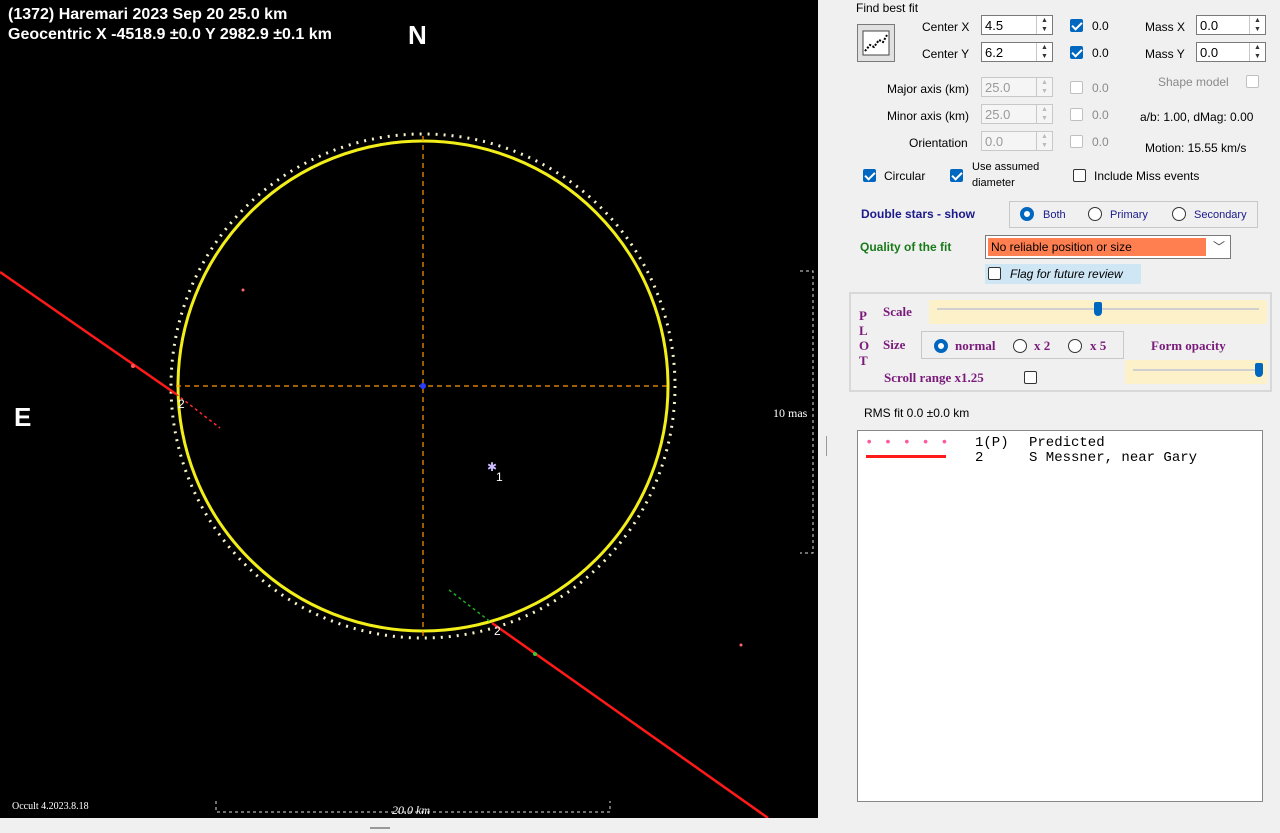 This screenshot has height=833, width=1280. What do you see at coordinates (1067, 443) in the screenshot?
I see `legend-name-1: Predicted` at bounding box center [1067, 443].